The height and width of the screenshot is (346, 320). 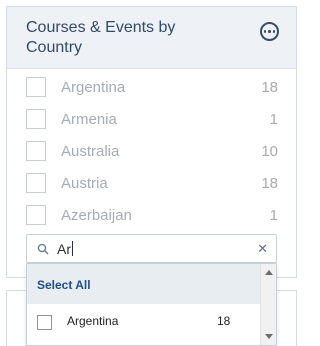 I want to click on option-name: Argentina, so click(x=93, y=321).